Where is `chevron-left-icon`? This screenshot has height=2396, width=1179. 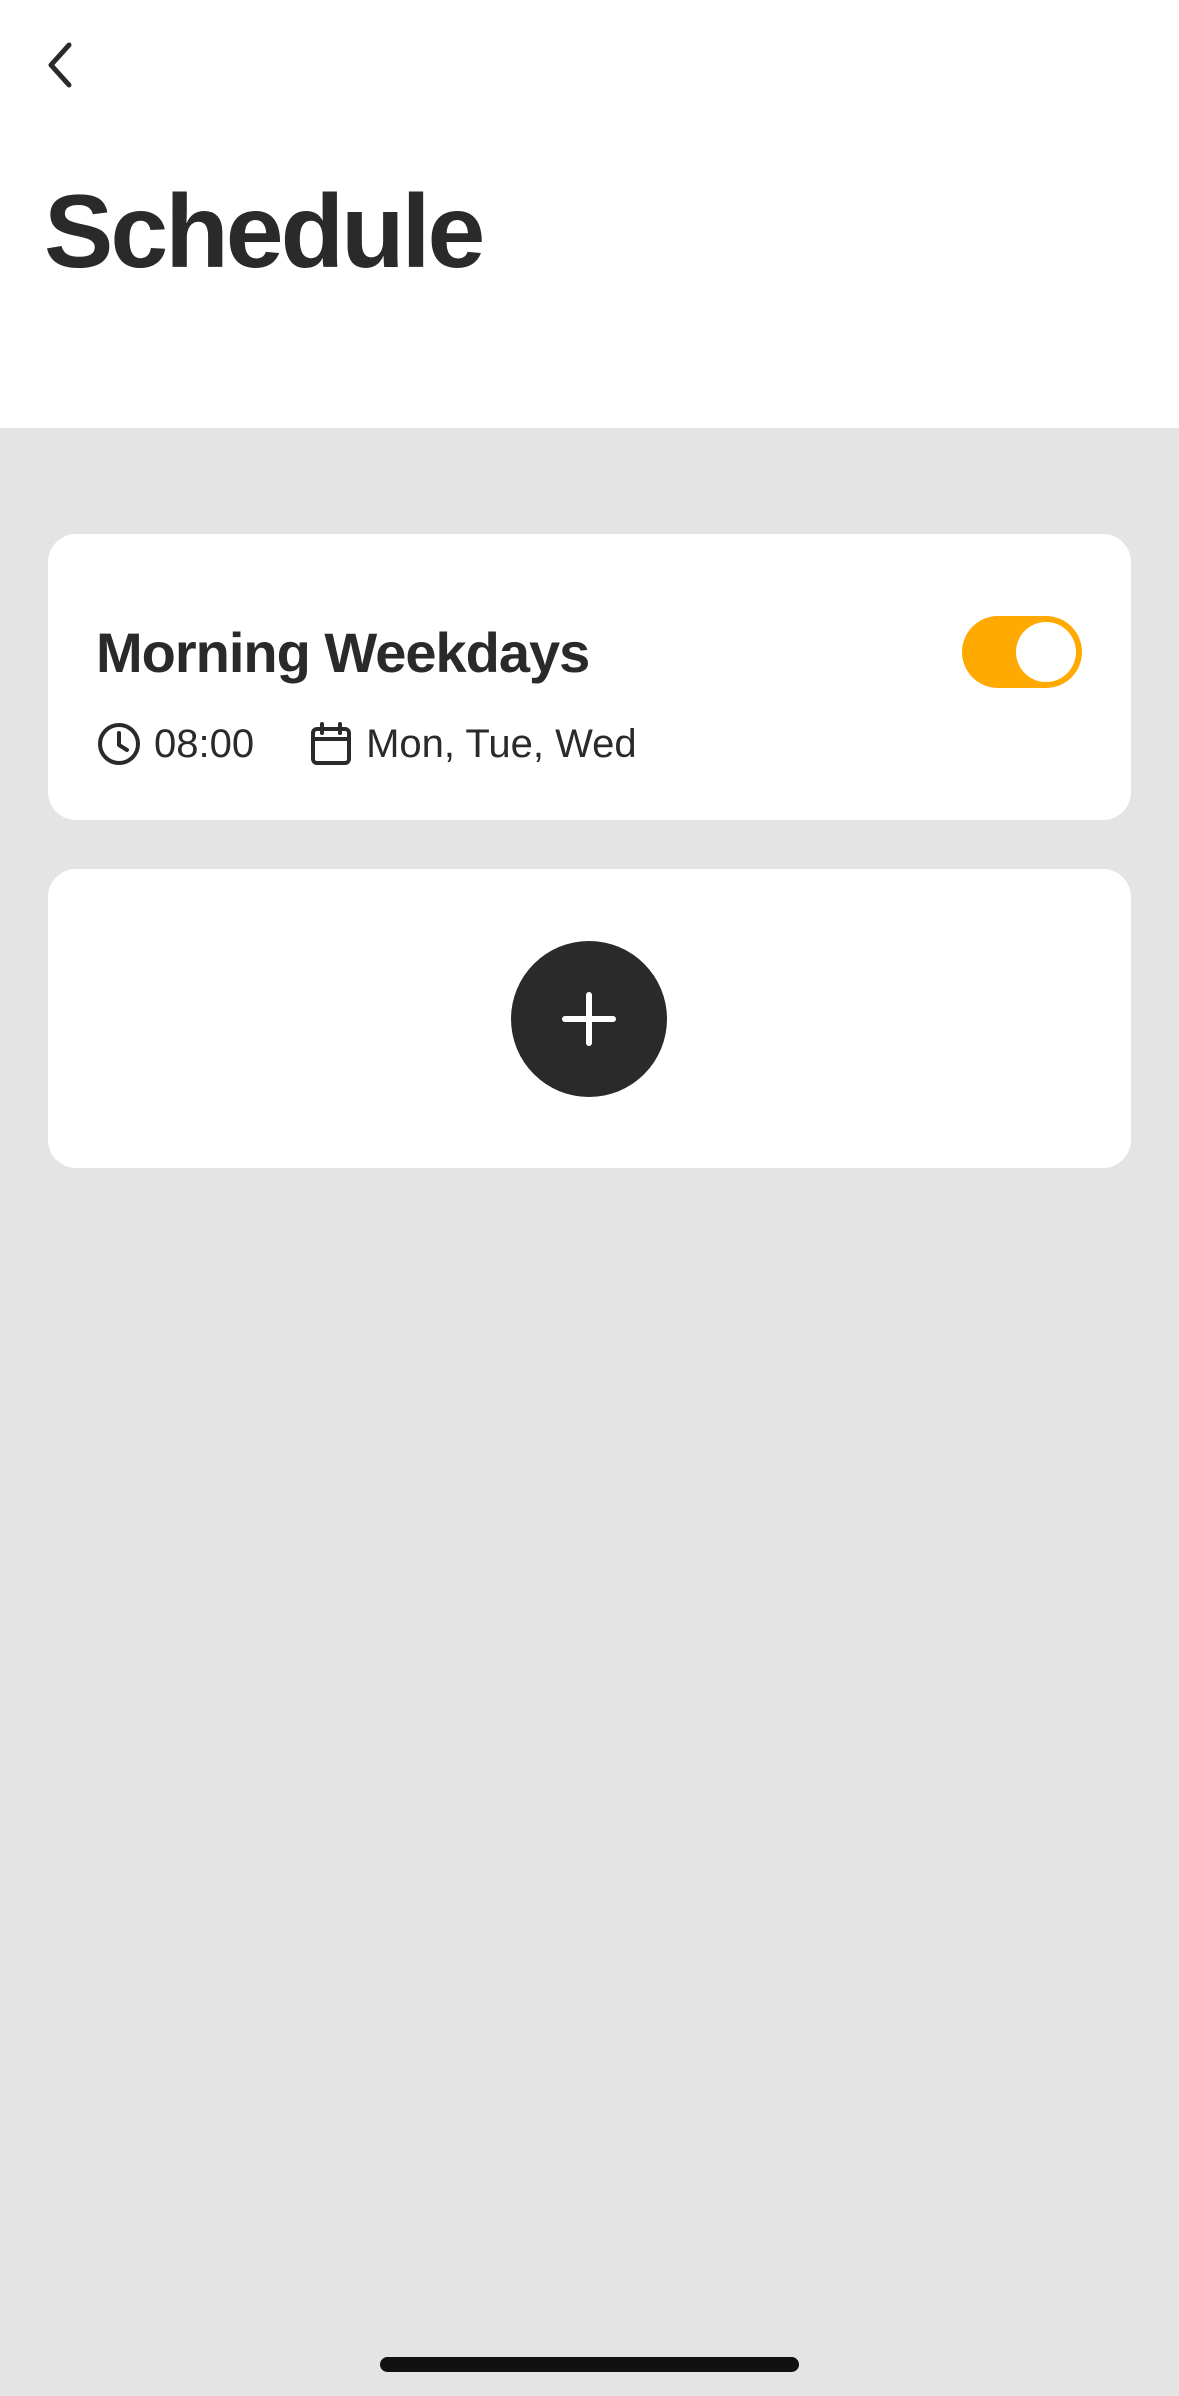
chevron-left-icon is located at coordinates (60, 65).